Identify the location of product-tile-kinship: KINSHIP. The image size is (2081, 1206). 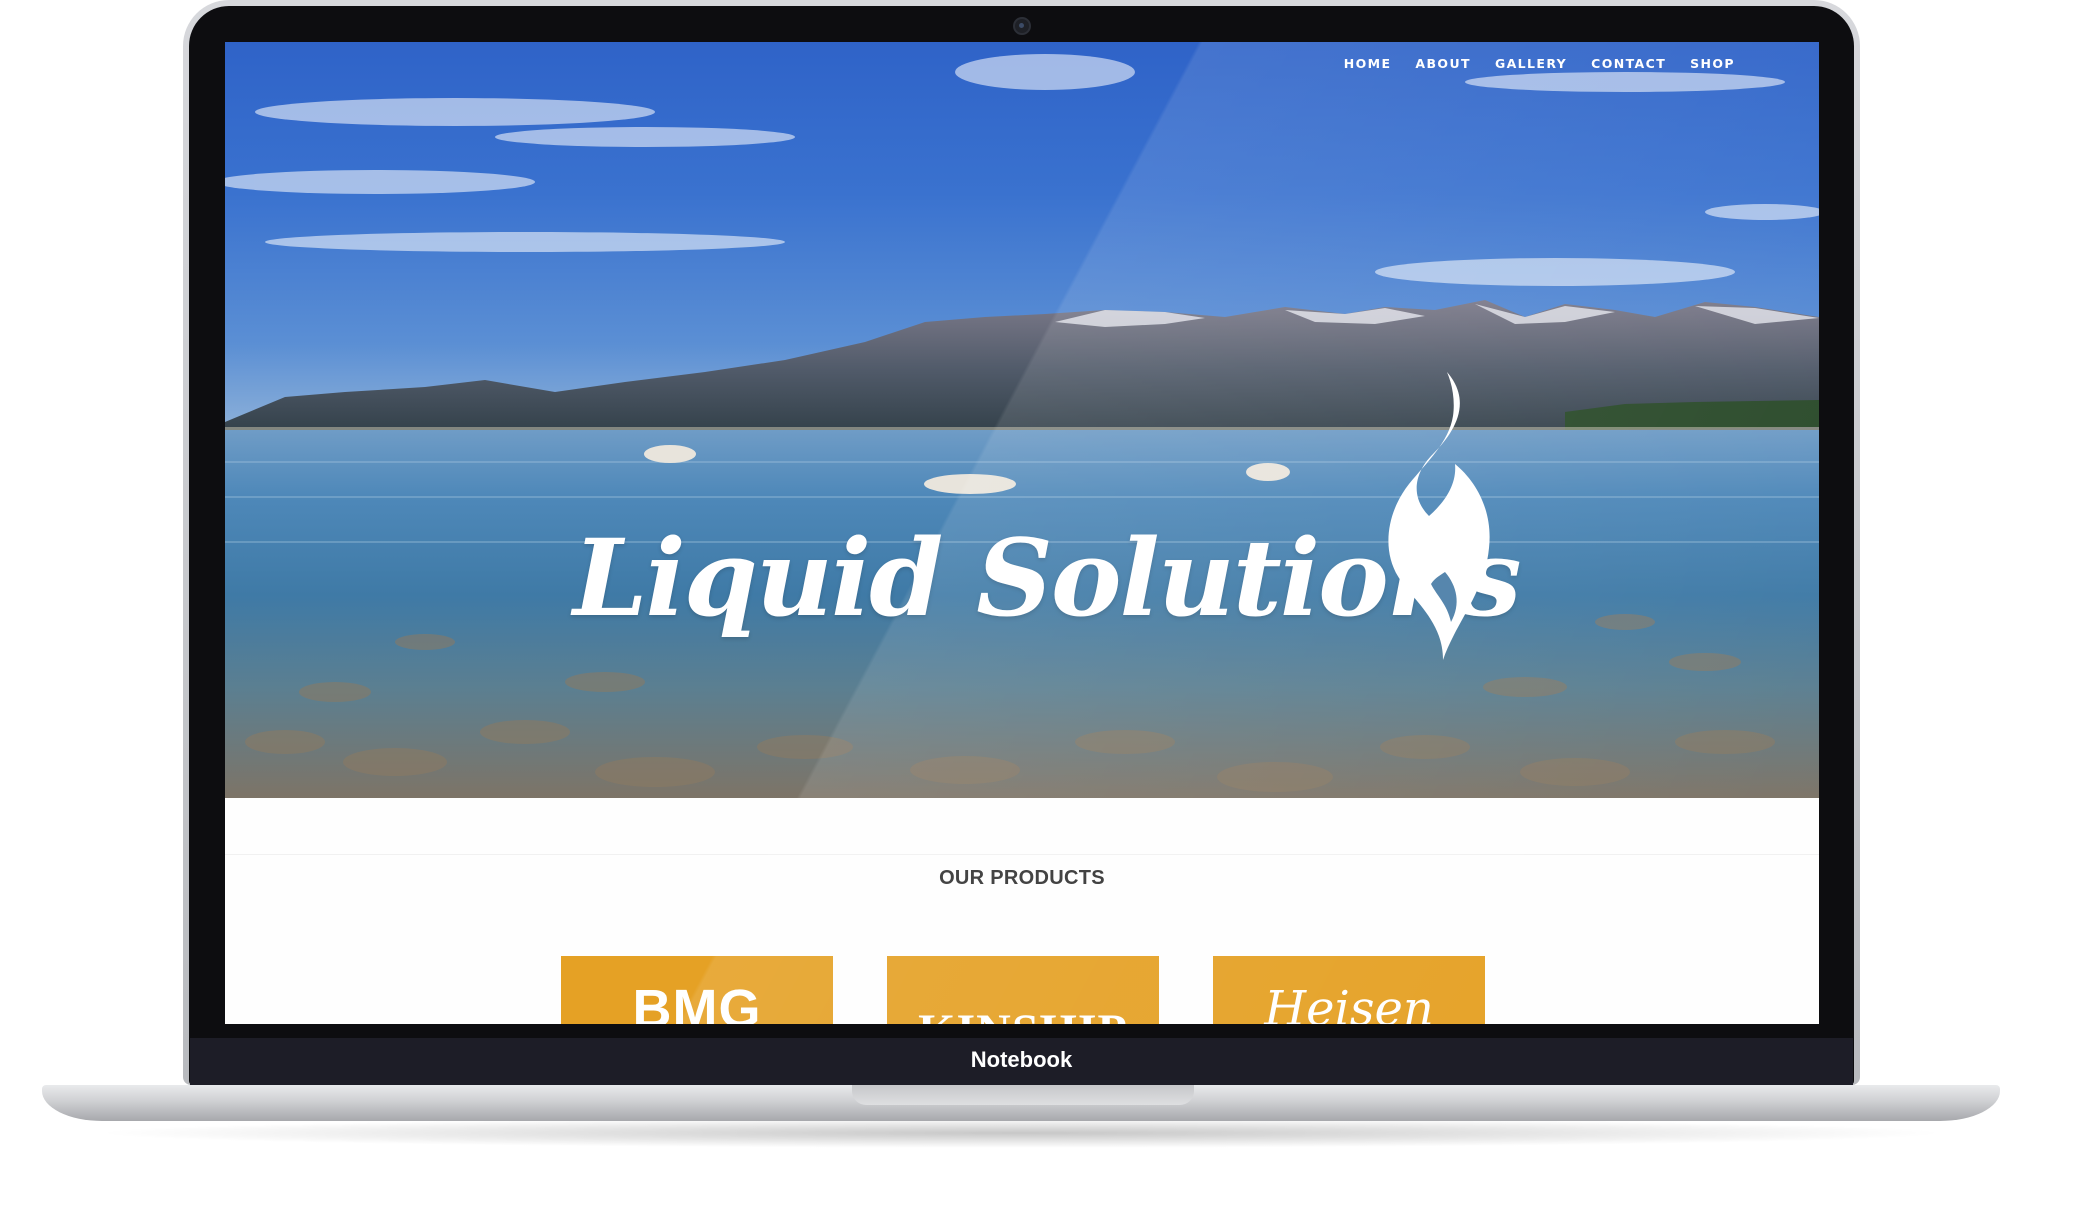
(1023, 990).